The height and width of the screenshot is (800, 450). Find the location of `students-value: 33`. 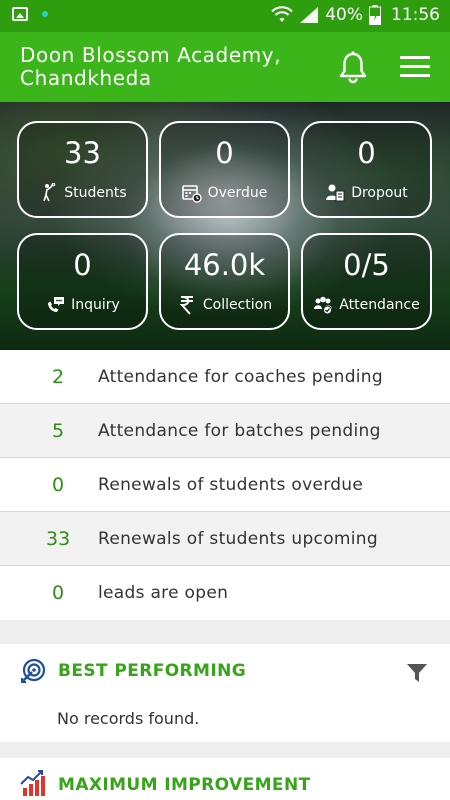

students-value: 33 is located at coordinates (82, 153).